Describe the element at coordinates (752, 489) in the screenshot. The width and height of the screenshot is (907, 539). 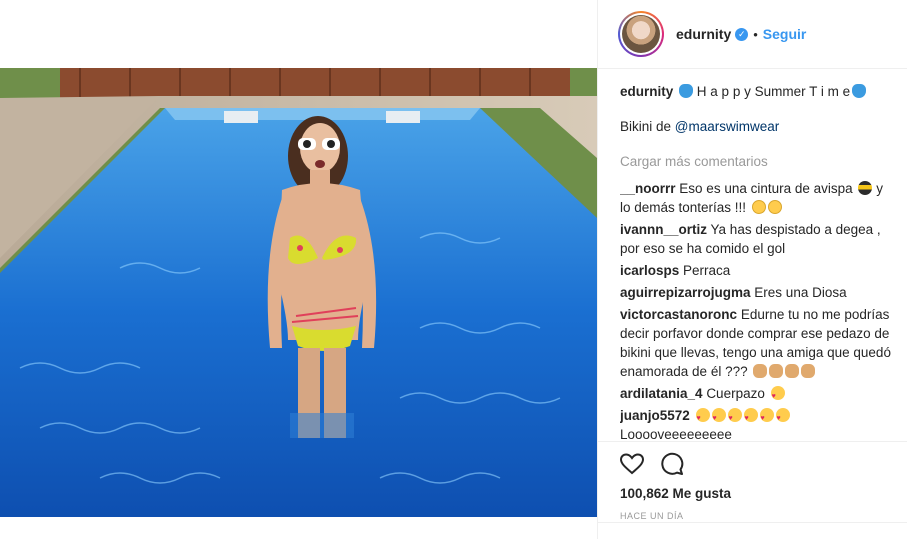
I see `likes-count: 100,862 Me gusta` at that location.